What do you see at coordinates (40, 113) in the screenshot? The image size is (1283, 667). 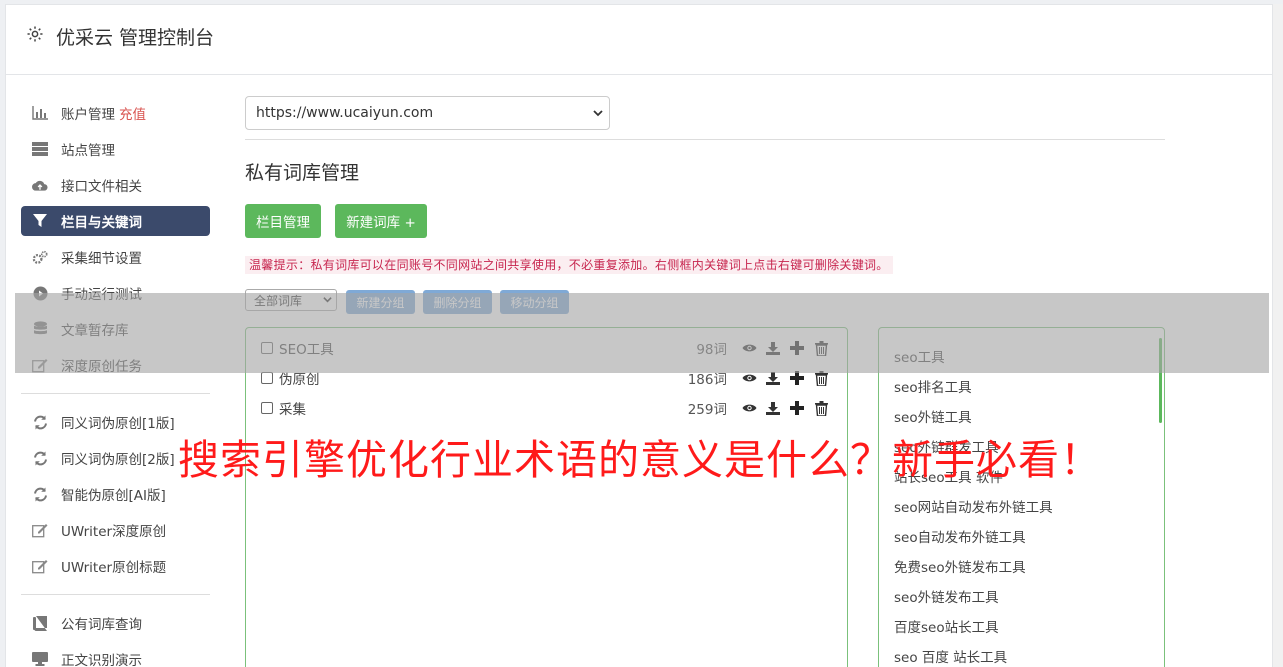 I see `bar-chart-icon` at bounding box center [40, 113].